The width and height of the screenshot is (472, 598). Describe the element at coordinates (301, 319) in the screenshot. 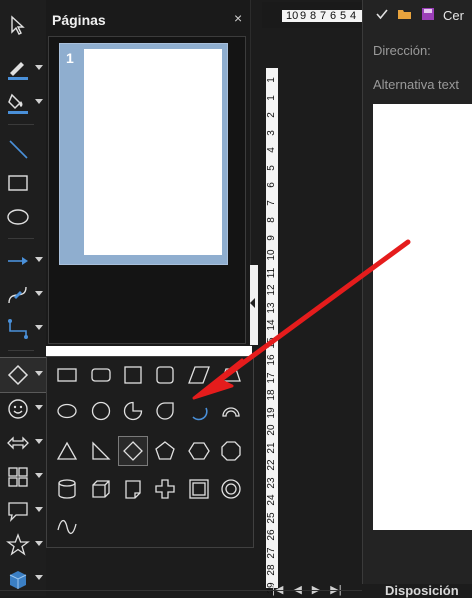

I see `red-arrow-annotation` at that location.